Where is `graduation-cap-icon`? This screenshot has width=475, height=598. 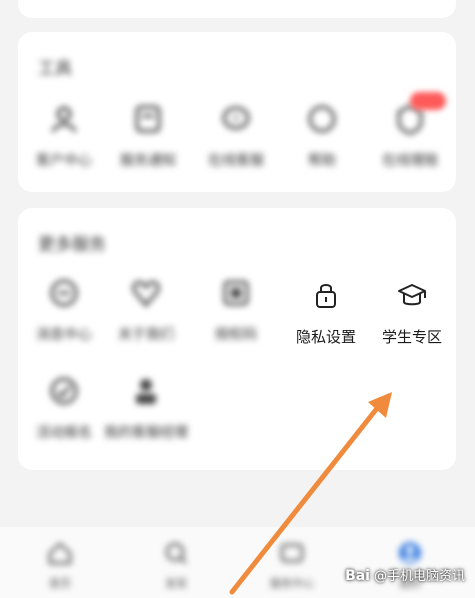 graduation-cap-icon is located at coordinates (412, 295).